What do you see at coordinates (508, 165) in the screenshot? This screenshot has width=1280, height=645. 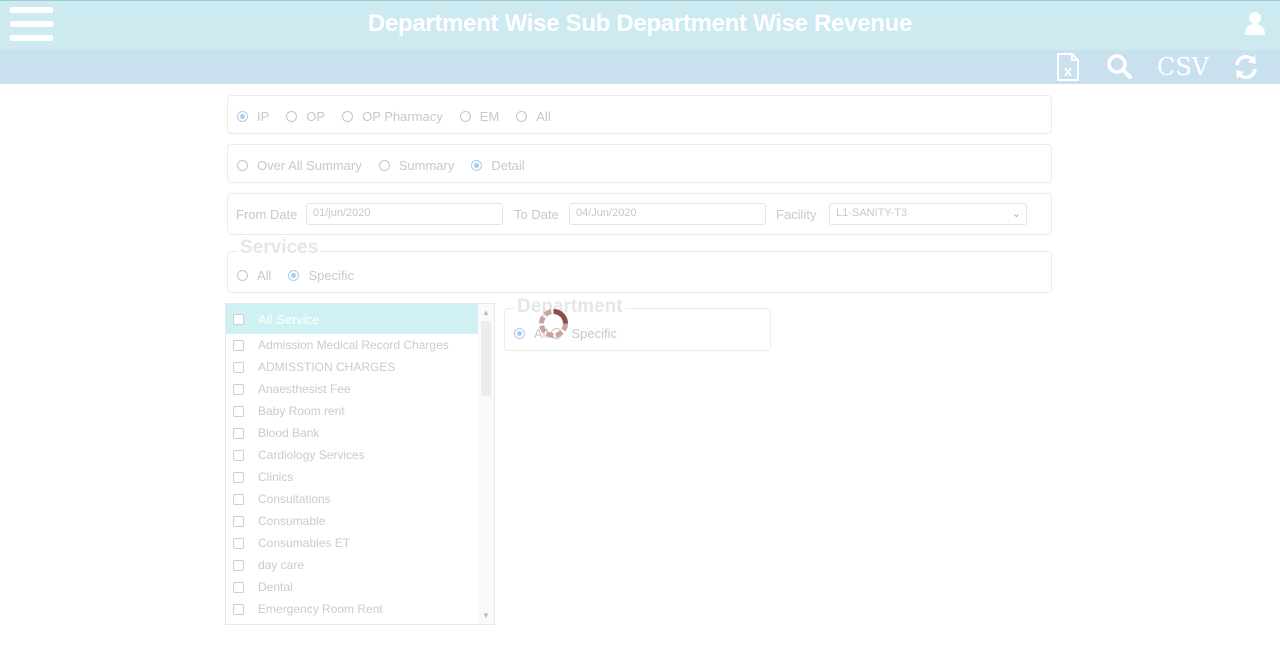 I see `radio-detail-label: Detail` at bounding box center [508, 165].